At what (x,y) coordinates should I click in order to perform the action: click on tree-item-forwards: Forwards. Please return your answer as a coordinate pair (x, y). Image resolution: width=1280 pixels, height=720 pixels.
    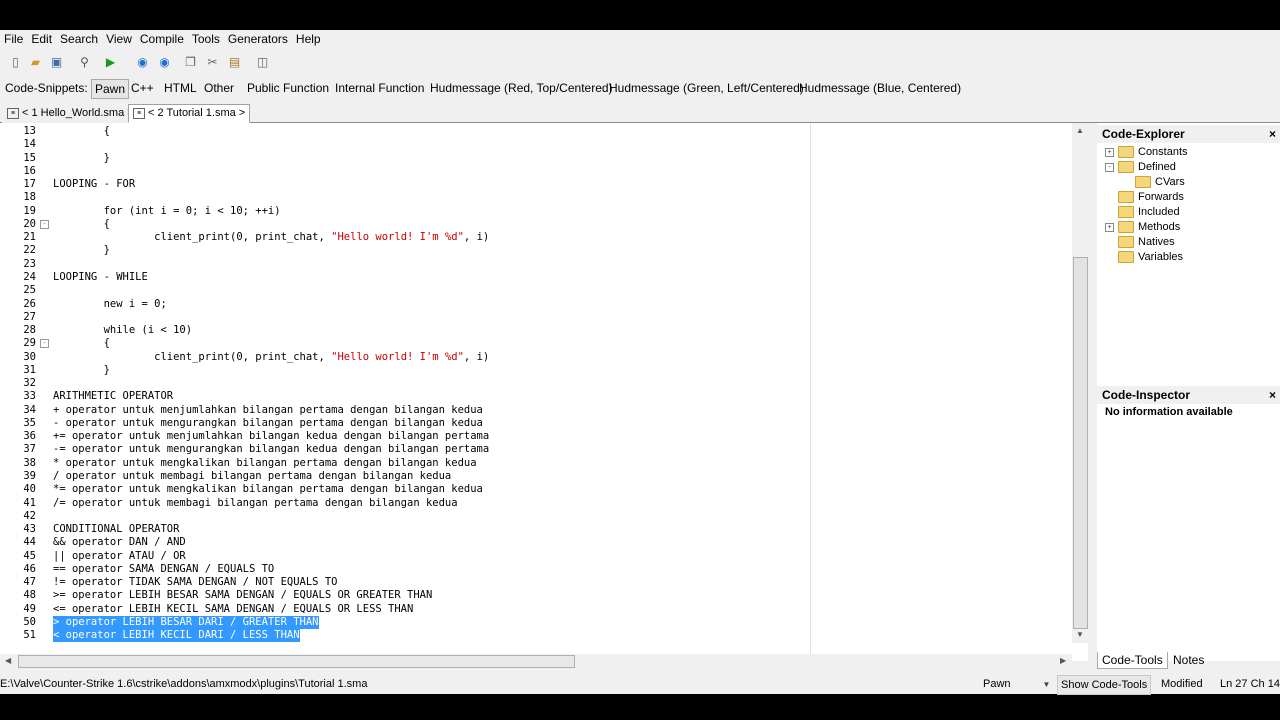
    Looking at the image, I should click on (1151, 197).